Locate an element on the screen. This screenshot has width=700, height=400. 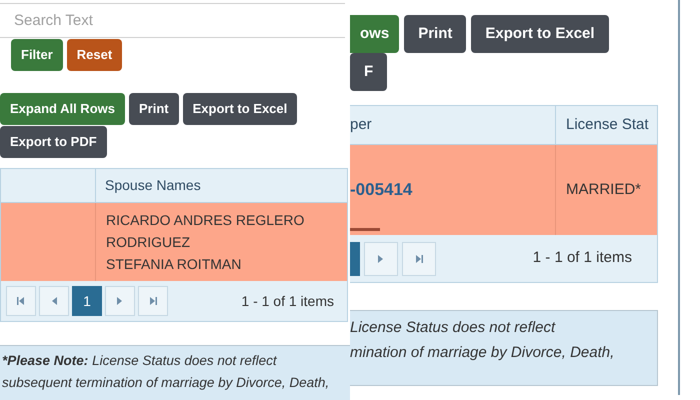
toolbar-button: F is located at coordinates (369, 72).